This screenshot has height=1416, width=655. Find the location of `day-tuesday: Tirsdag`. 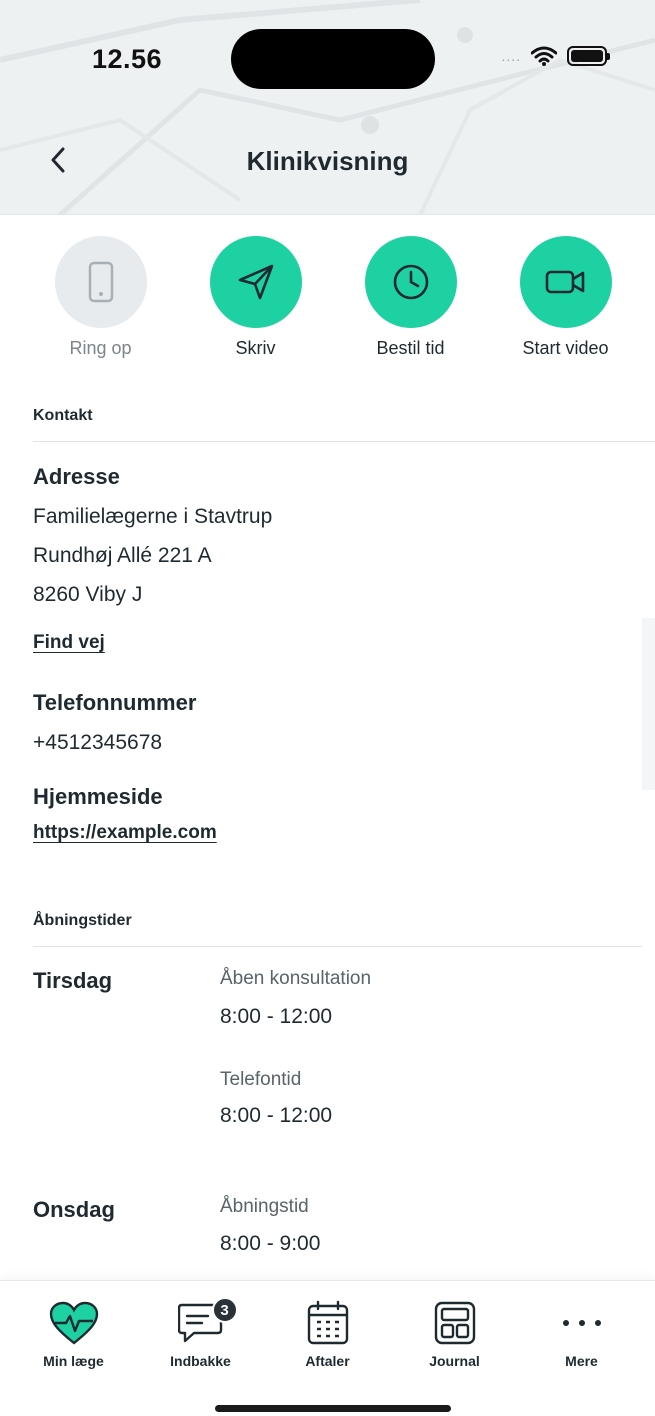

day-tuesday: Tirsdag is located at coordinates (73, 980).